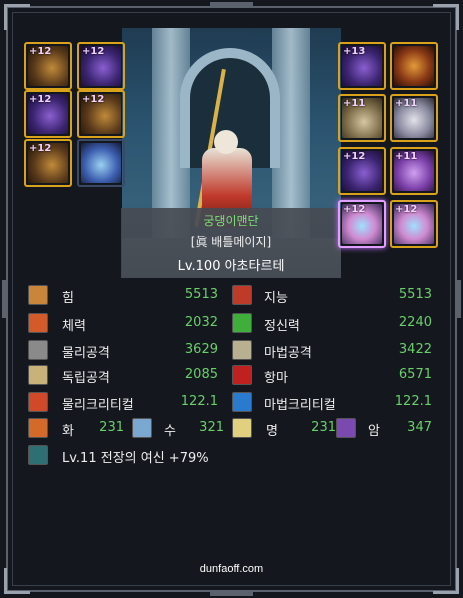 The image size is (463, 598). I want to click on equipment-slot-gauntlet: +12, so click(48, 66).